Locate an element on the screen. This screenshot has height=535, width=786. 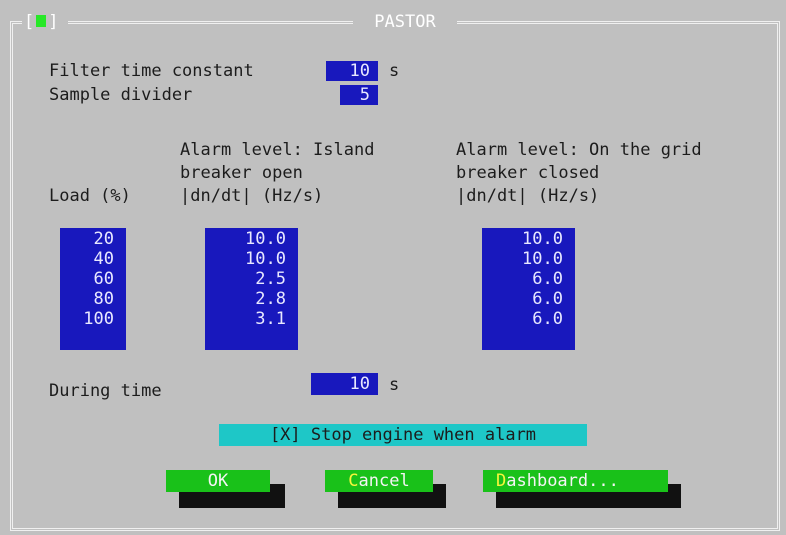
island-header-line3: |dn/dt| (Hz/s) is located at coordinates (252, 196).